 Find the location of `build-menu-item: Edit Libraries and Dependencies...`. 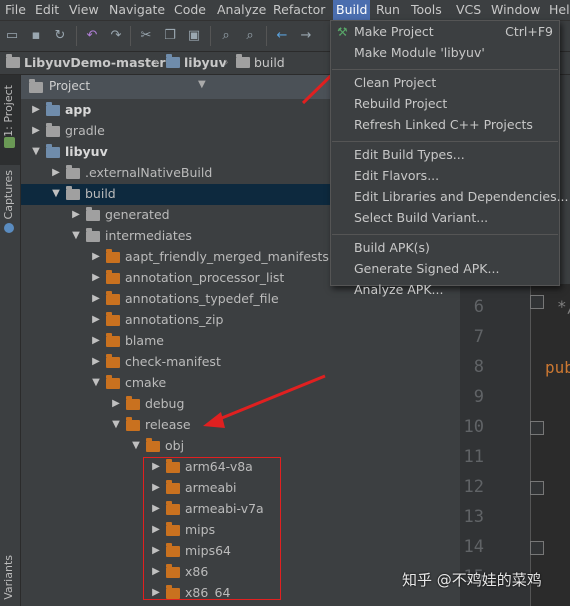

build-menu-item: Edit Libraries and Dependencies... is located at coordinates (461, 196).